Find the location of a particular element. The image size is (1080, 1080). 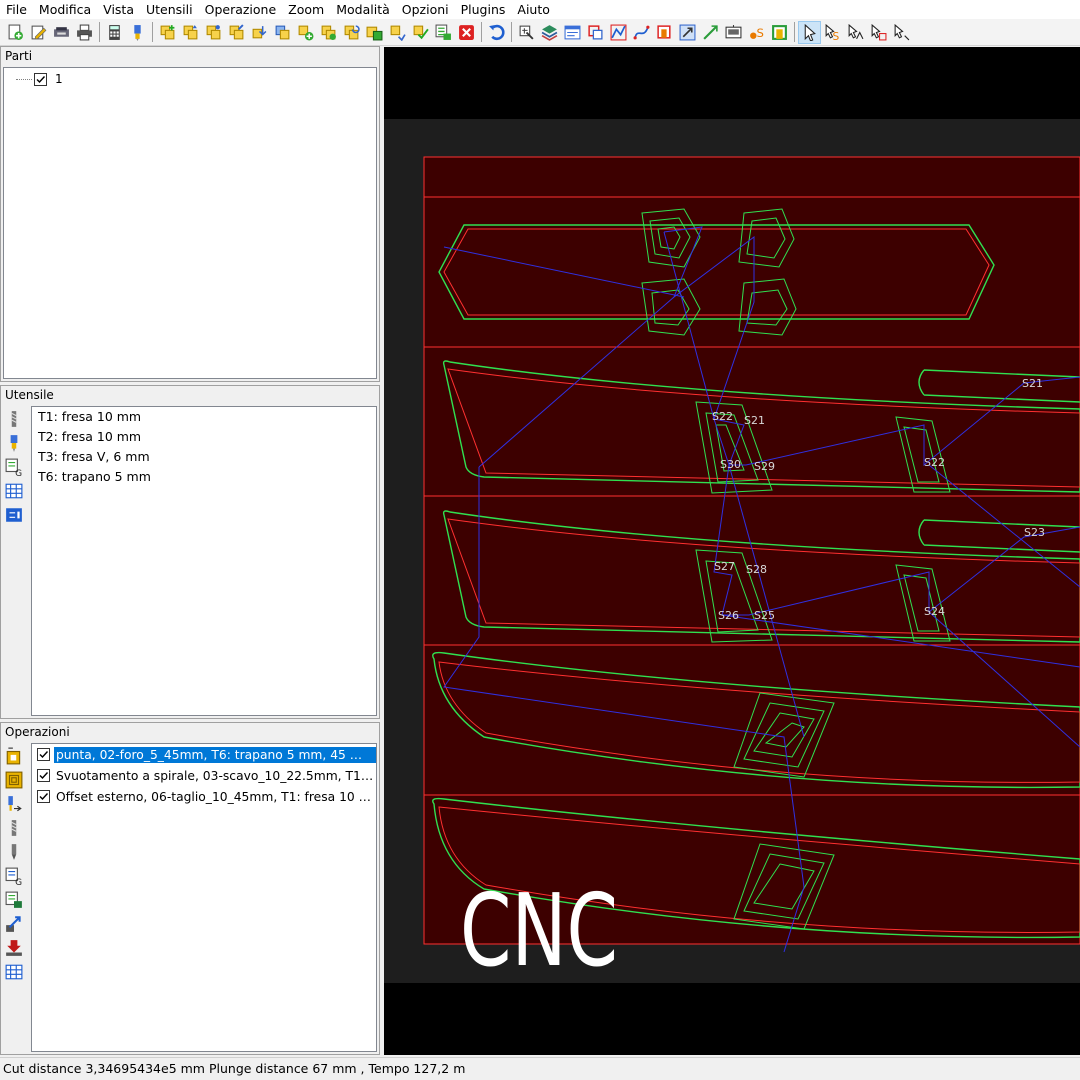

layers-icon is located at coordinates (549, 32).